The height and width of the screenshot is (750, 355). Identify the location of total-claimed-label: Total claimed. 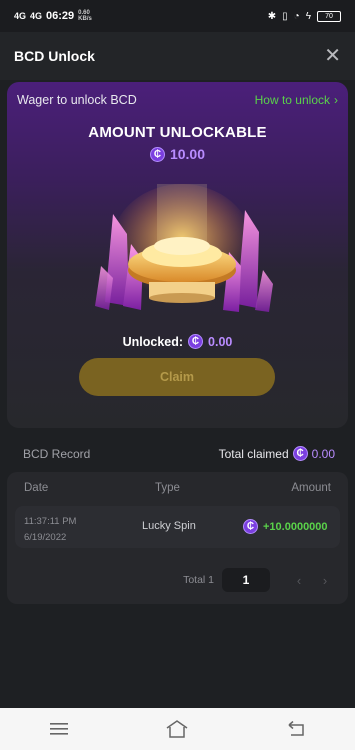
(253, 453).